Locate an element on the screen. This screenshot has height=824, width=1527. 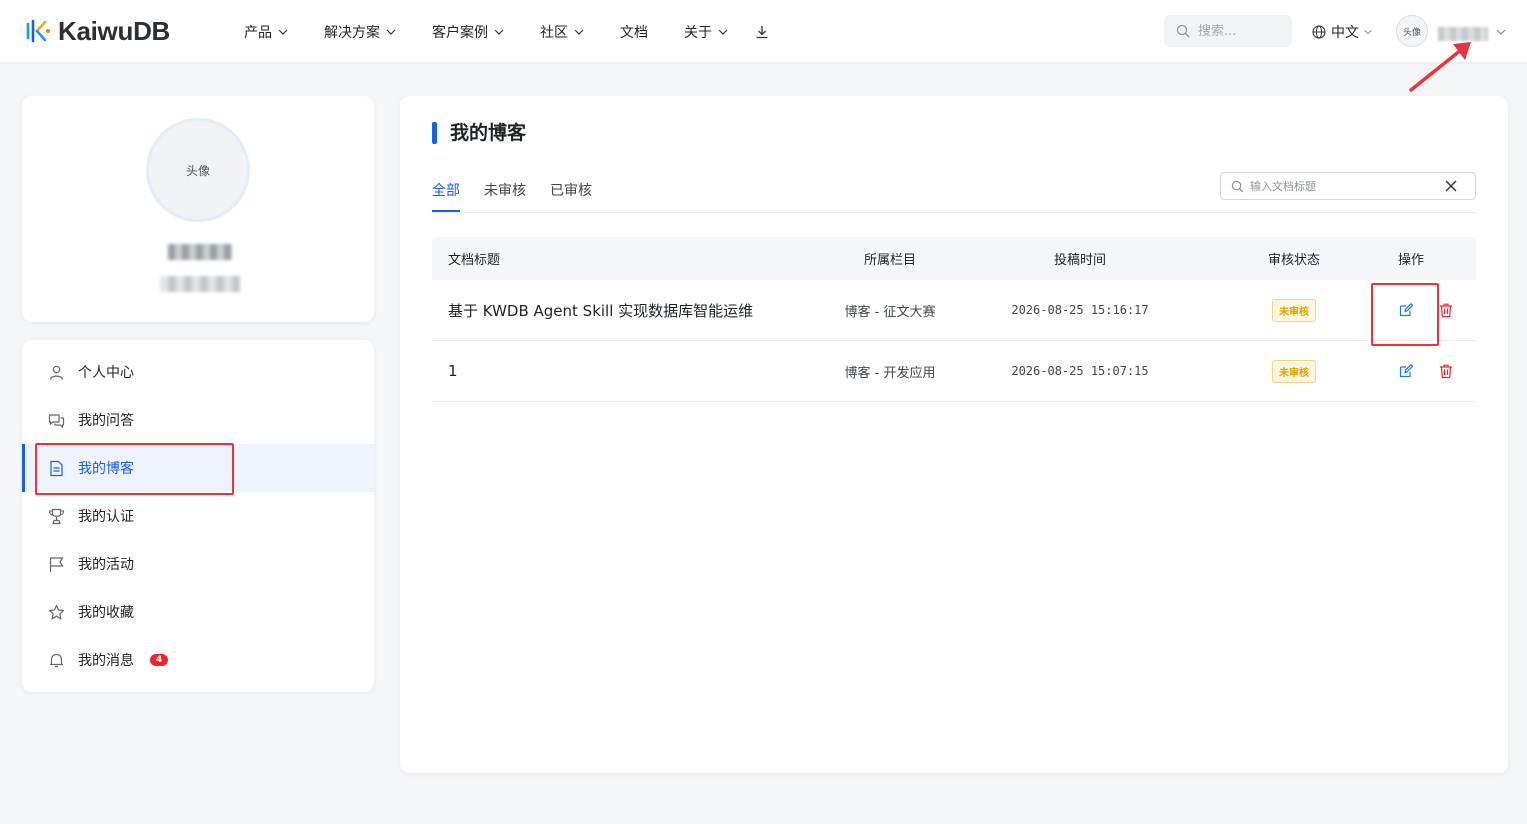
nav-item-about: 关于 is located at coordinates (706, 32).